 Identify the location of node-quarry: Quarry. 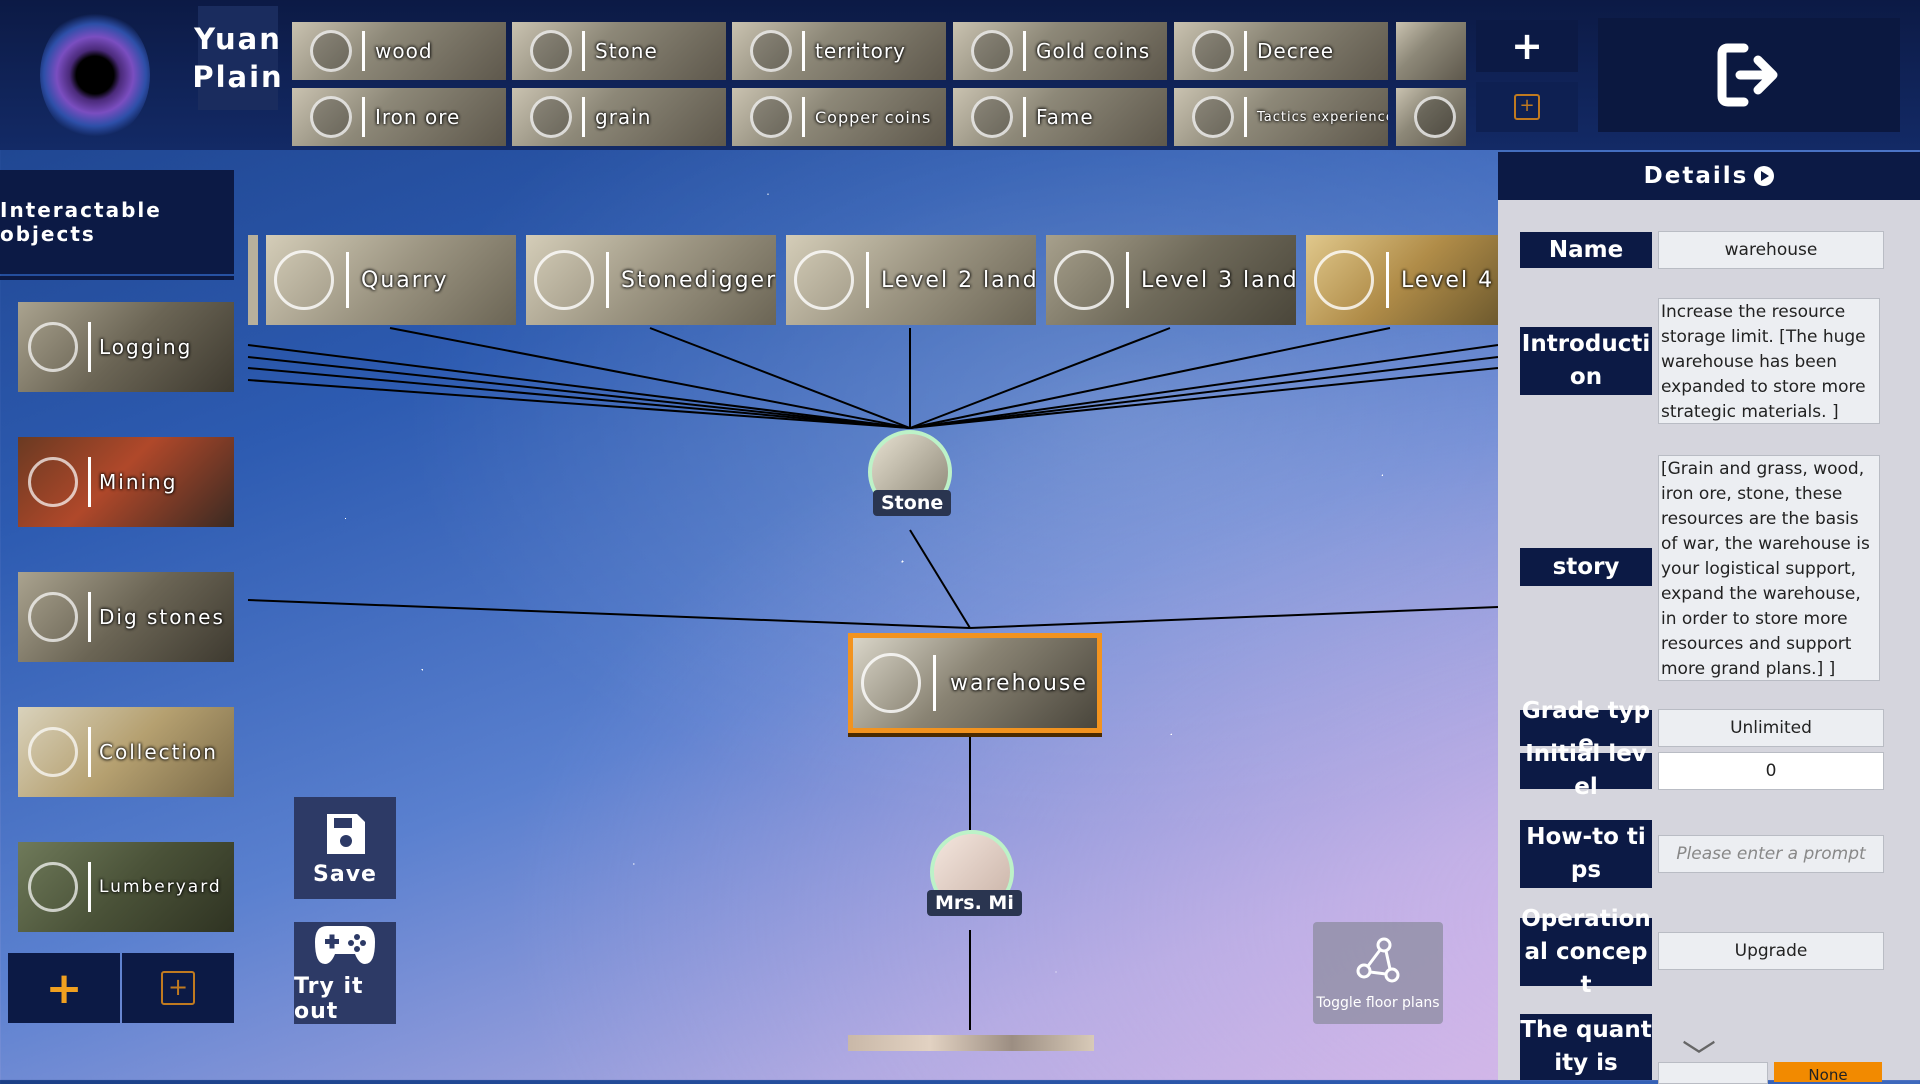
(391, 280).